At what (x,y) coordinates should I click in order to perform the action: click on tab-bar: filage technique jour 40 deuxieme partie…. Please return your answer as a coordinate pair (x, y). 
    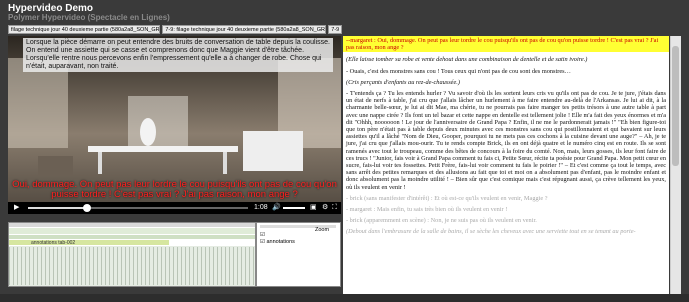
    Looking at the image, I should click on (175, 29).